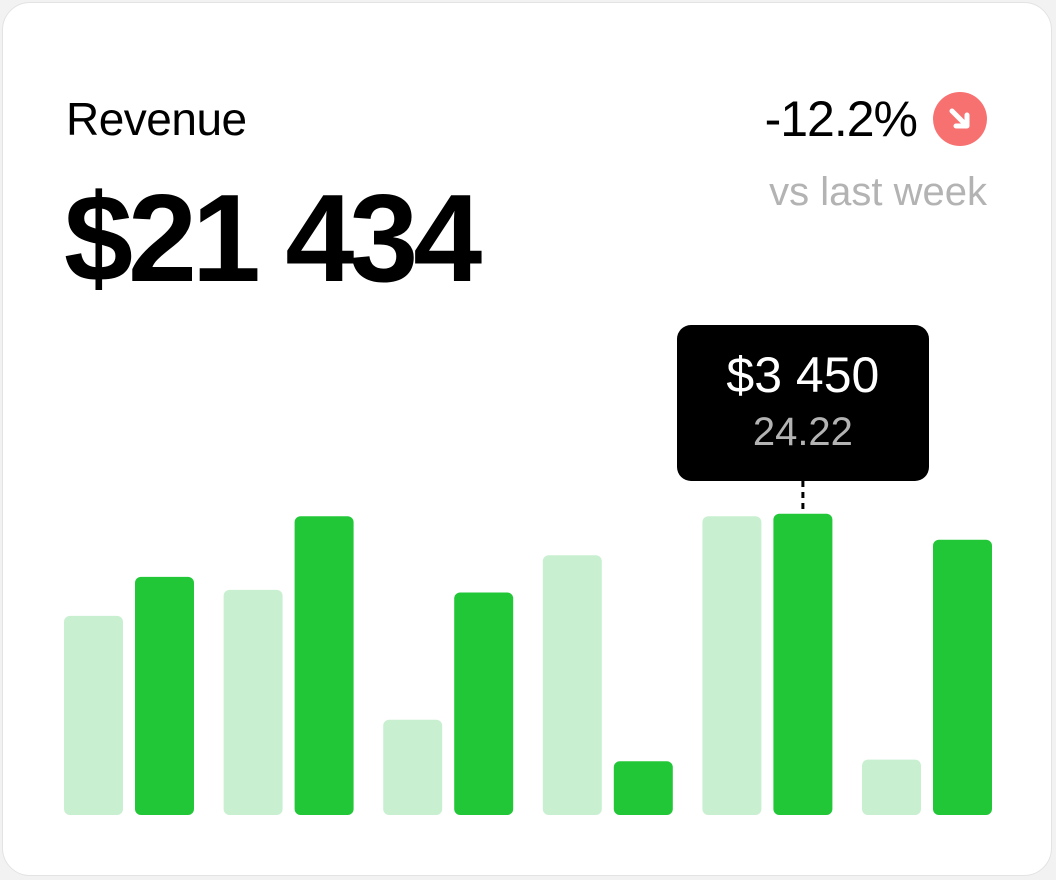 The width and height of the screenshot is (1056, 880). Describe the element at coordinates (803, 375) in the screenshot. I see `tooltip-value: $3 450` at that location.